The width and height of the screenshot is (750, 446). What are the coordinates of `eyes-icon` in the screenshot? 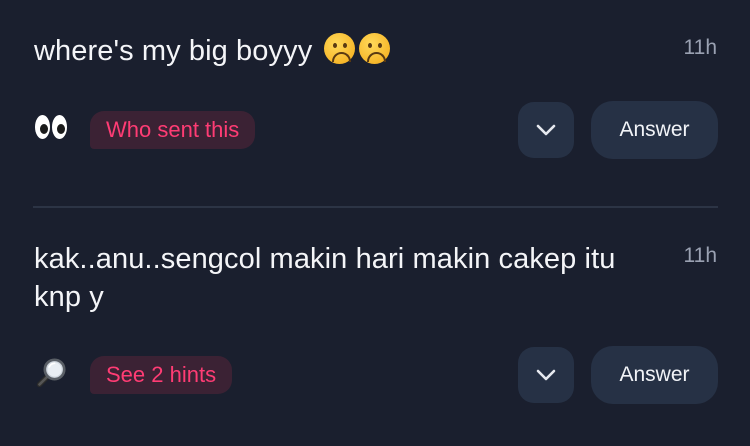 It's located at (51, 128).